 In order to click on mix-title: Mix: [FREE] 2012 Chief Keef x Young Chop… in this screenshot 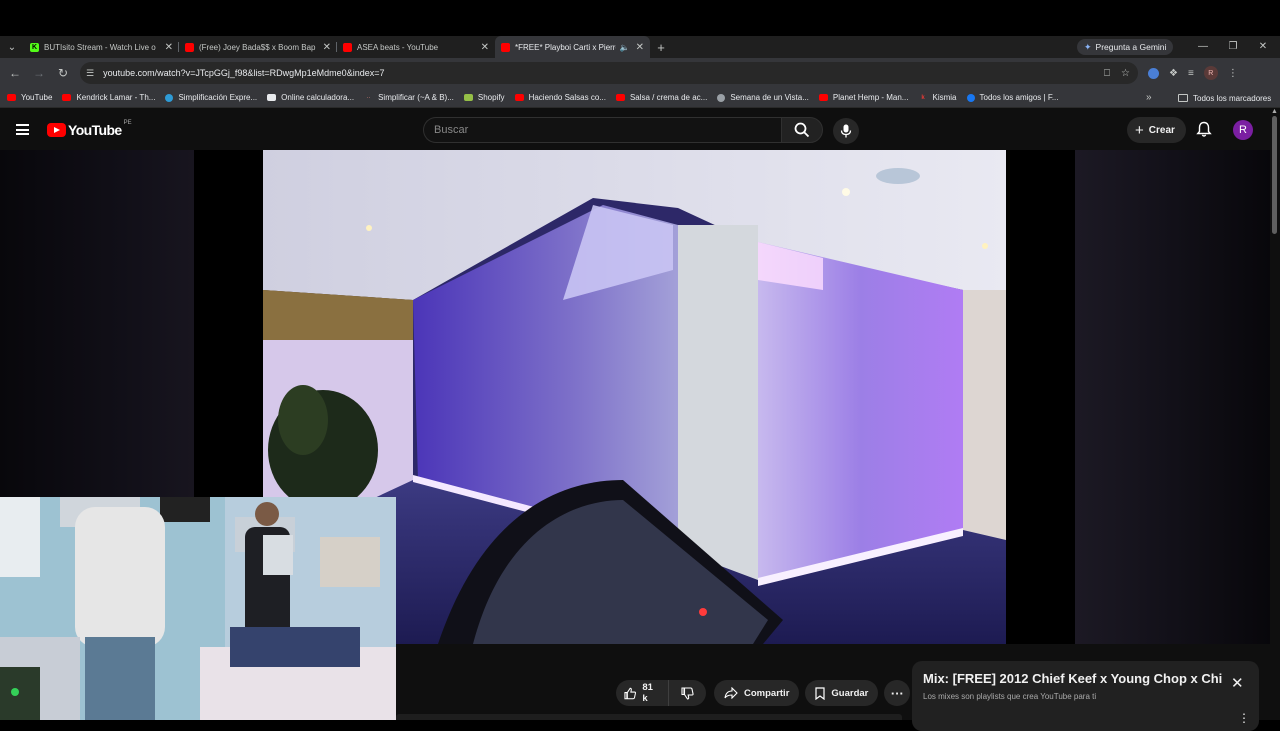, I will do `click(1073, 678)`.